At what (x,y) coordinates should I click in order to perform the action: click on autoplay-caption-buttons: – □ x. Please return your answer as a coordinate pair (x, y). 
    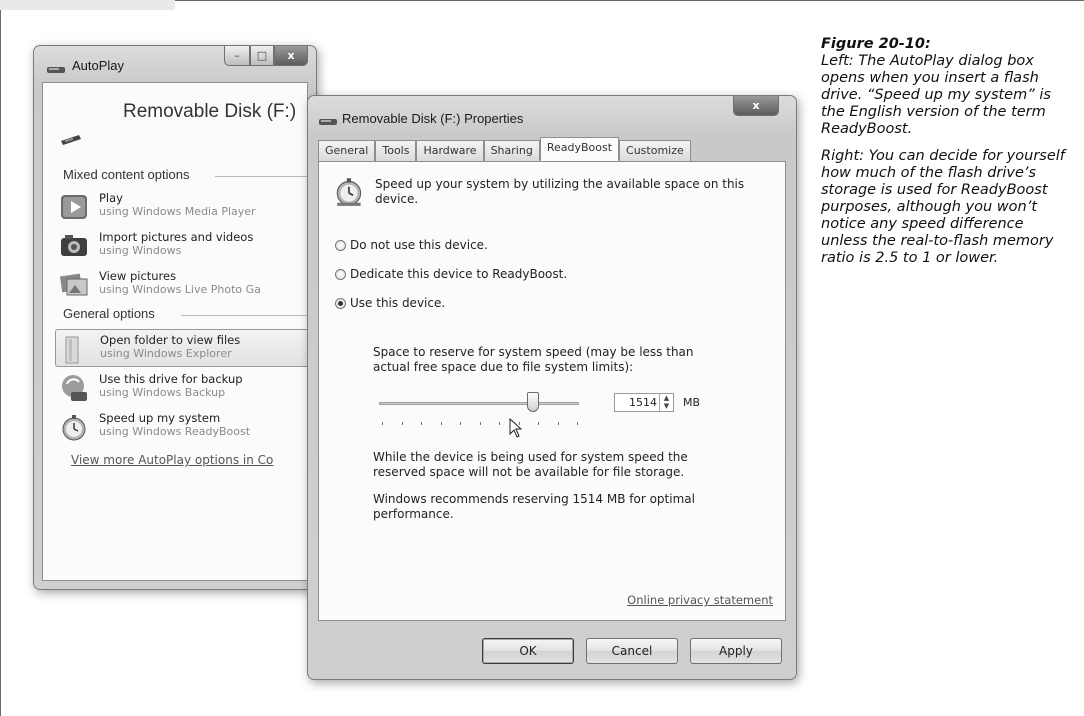
    Looking at the image, I should click on (266, 56).